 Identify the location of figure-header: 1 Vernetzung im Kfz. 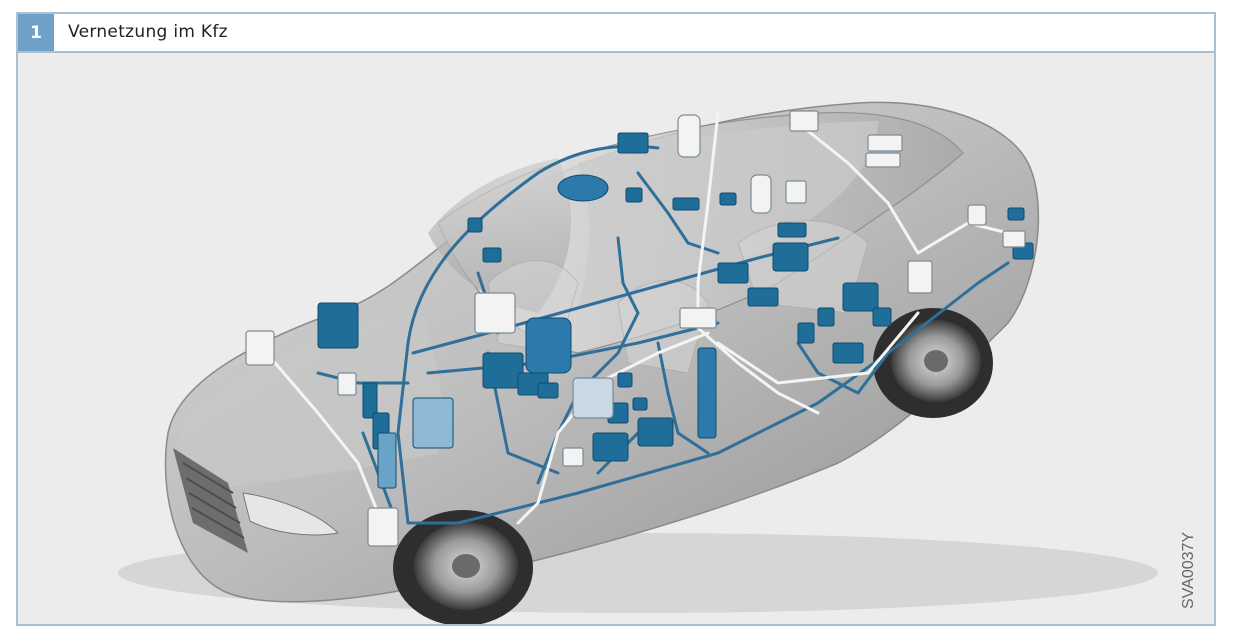
(616, 33).